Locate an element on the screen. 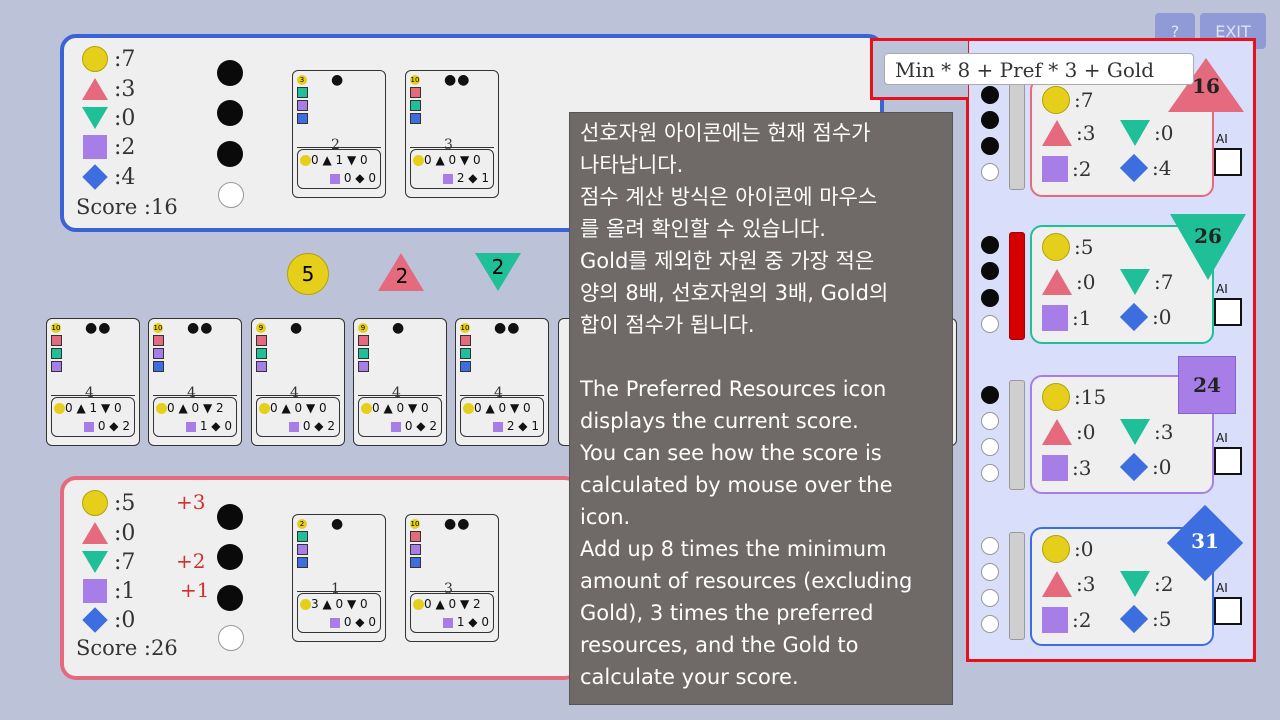 The width and height of the screenshot is (1280, 720). opp-gold: 5 is located at coordinates (1087, 247).